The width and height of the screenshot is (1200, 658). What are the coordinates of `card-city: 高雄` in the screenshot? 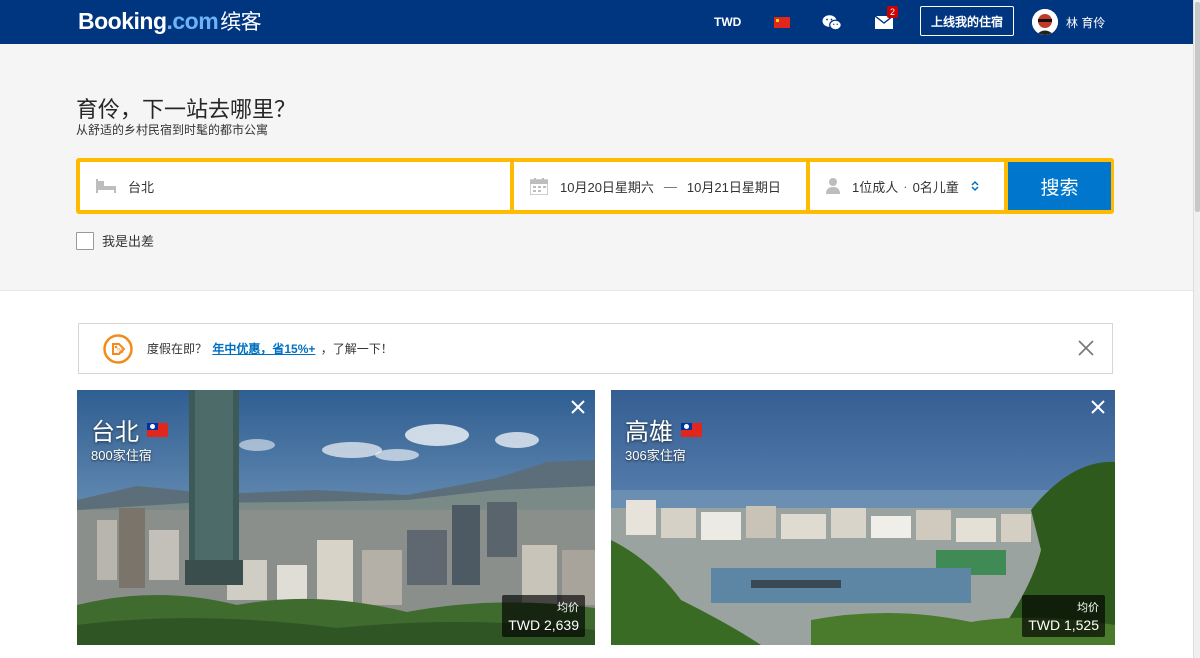 It's located at (663, 429).